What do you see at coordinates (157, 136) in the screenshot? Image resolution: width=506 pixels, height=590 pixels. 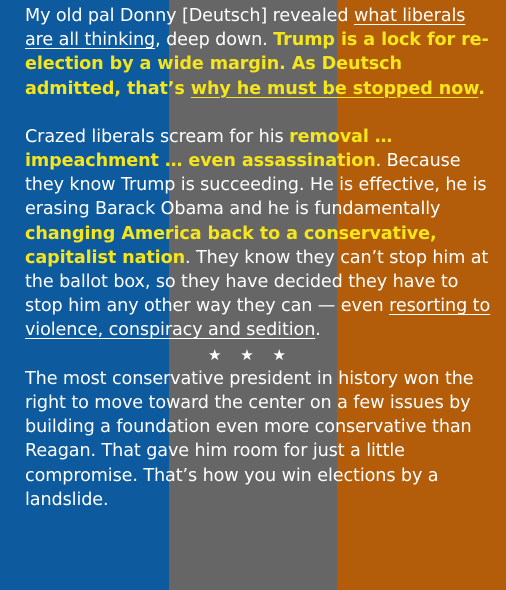 I see `p2-text-a: Crazed liberals scream for his` at bounding box center [157, 136].